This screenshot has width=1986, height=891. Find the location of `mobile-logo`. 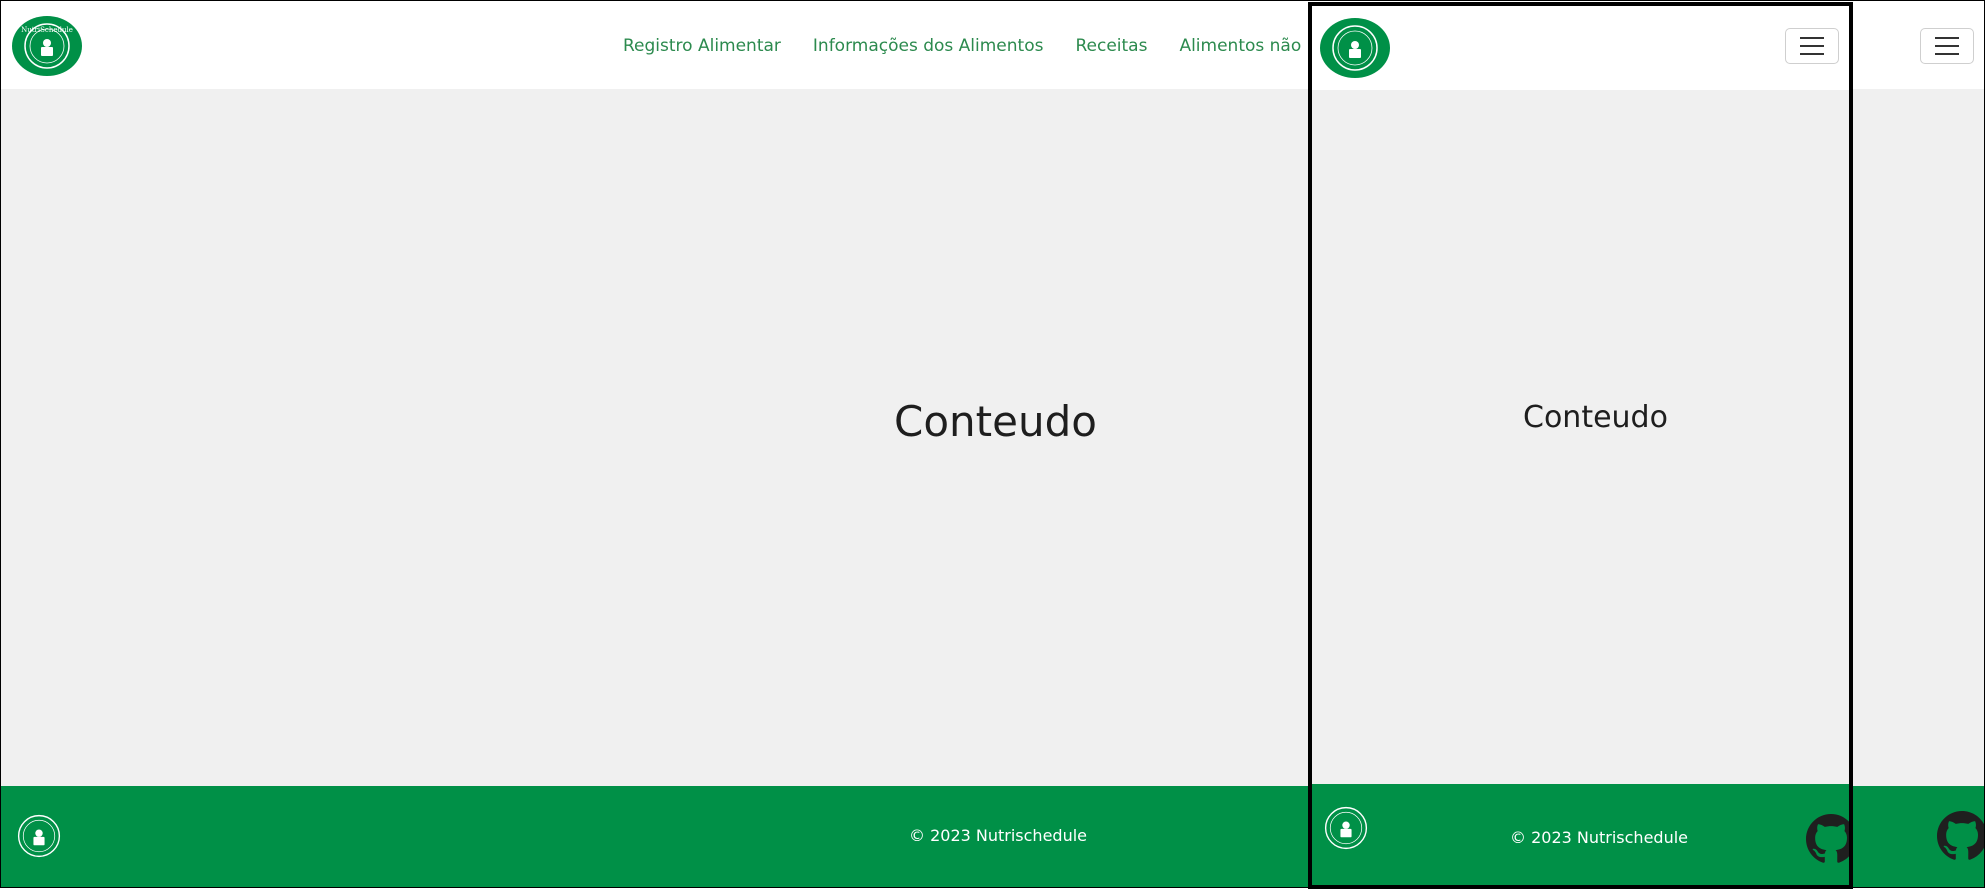

mobile-logo is located at coordinates (1355, 48).